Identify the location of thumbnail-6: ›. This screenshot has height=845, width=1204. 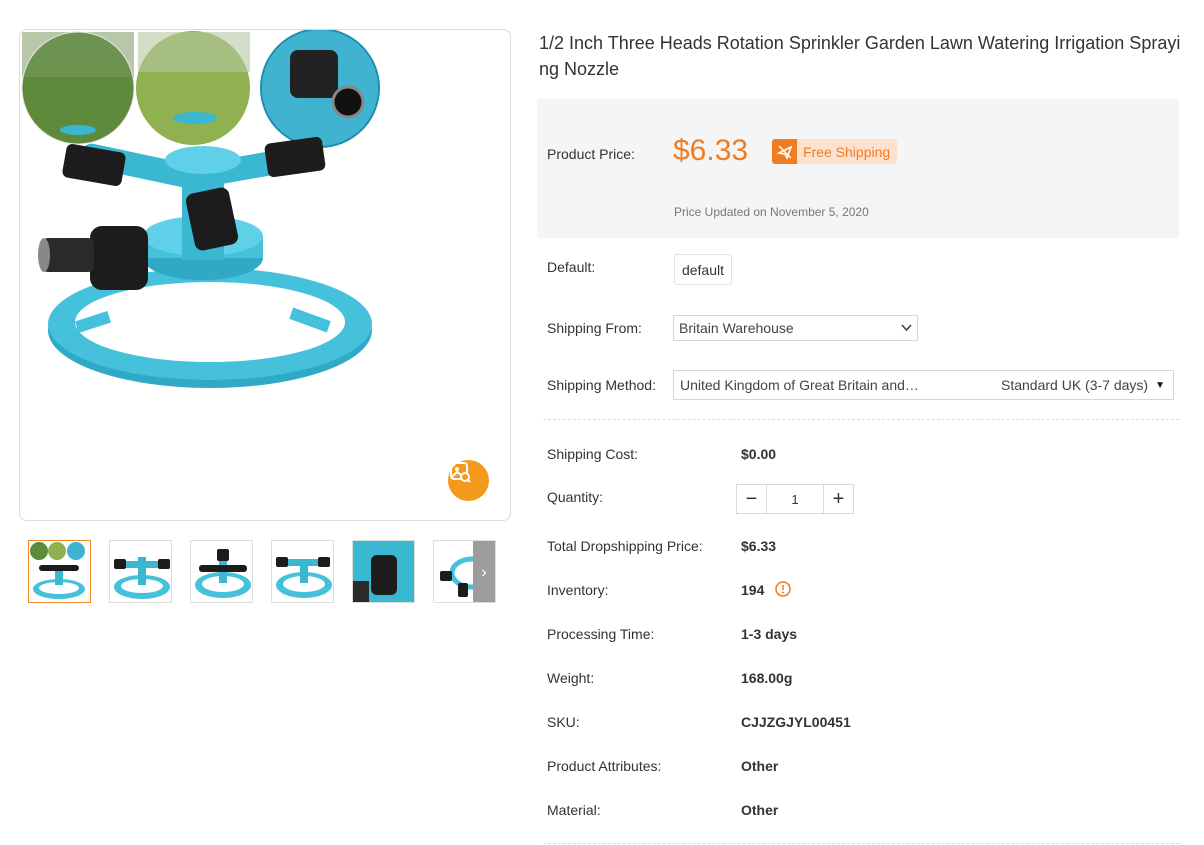
(464, 571).